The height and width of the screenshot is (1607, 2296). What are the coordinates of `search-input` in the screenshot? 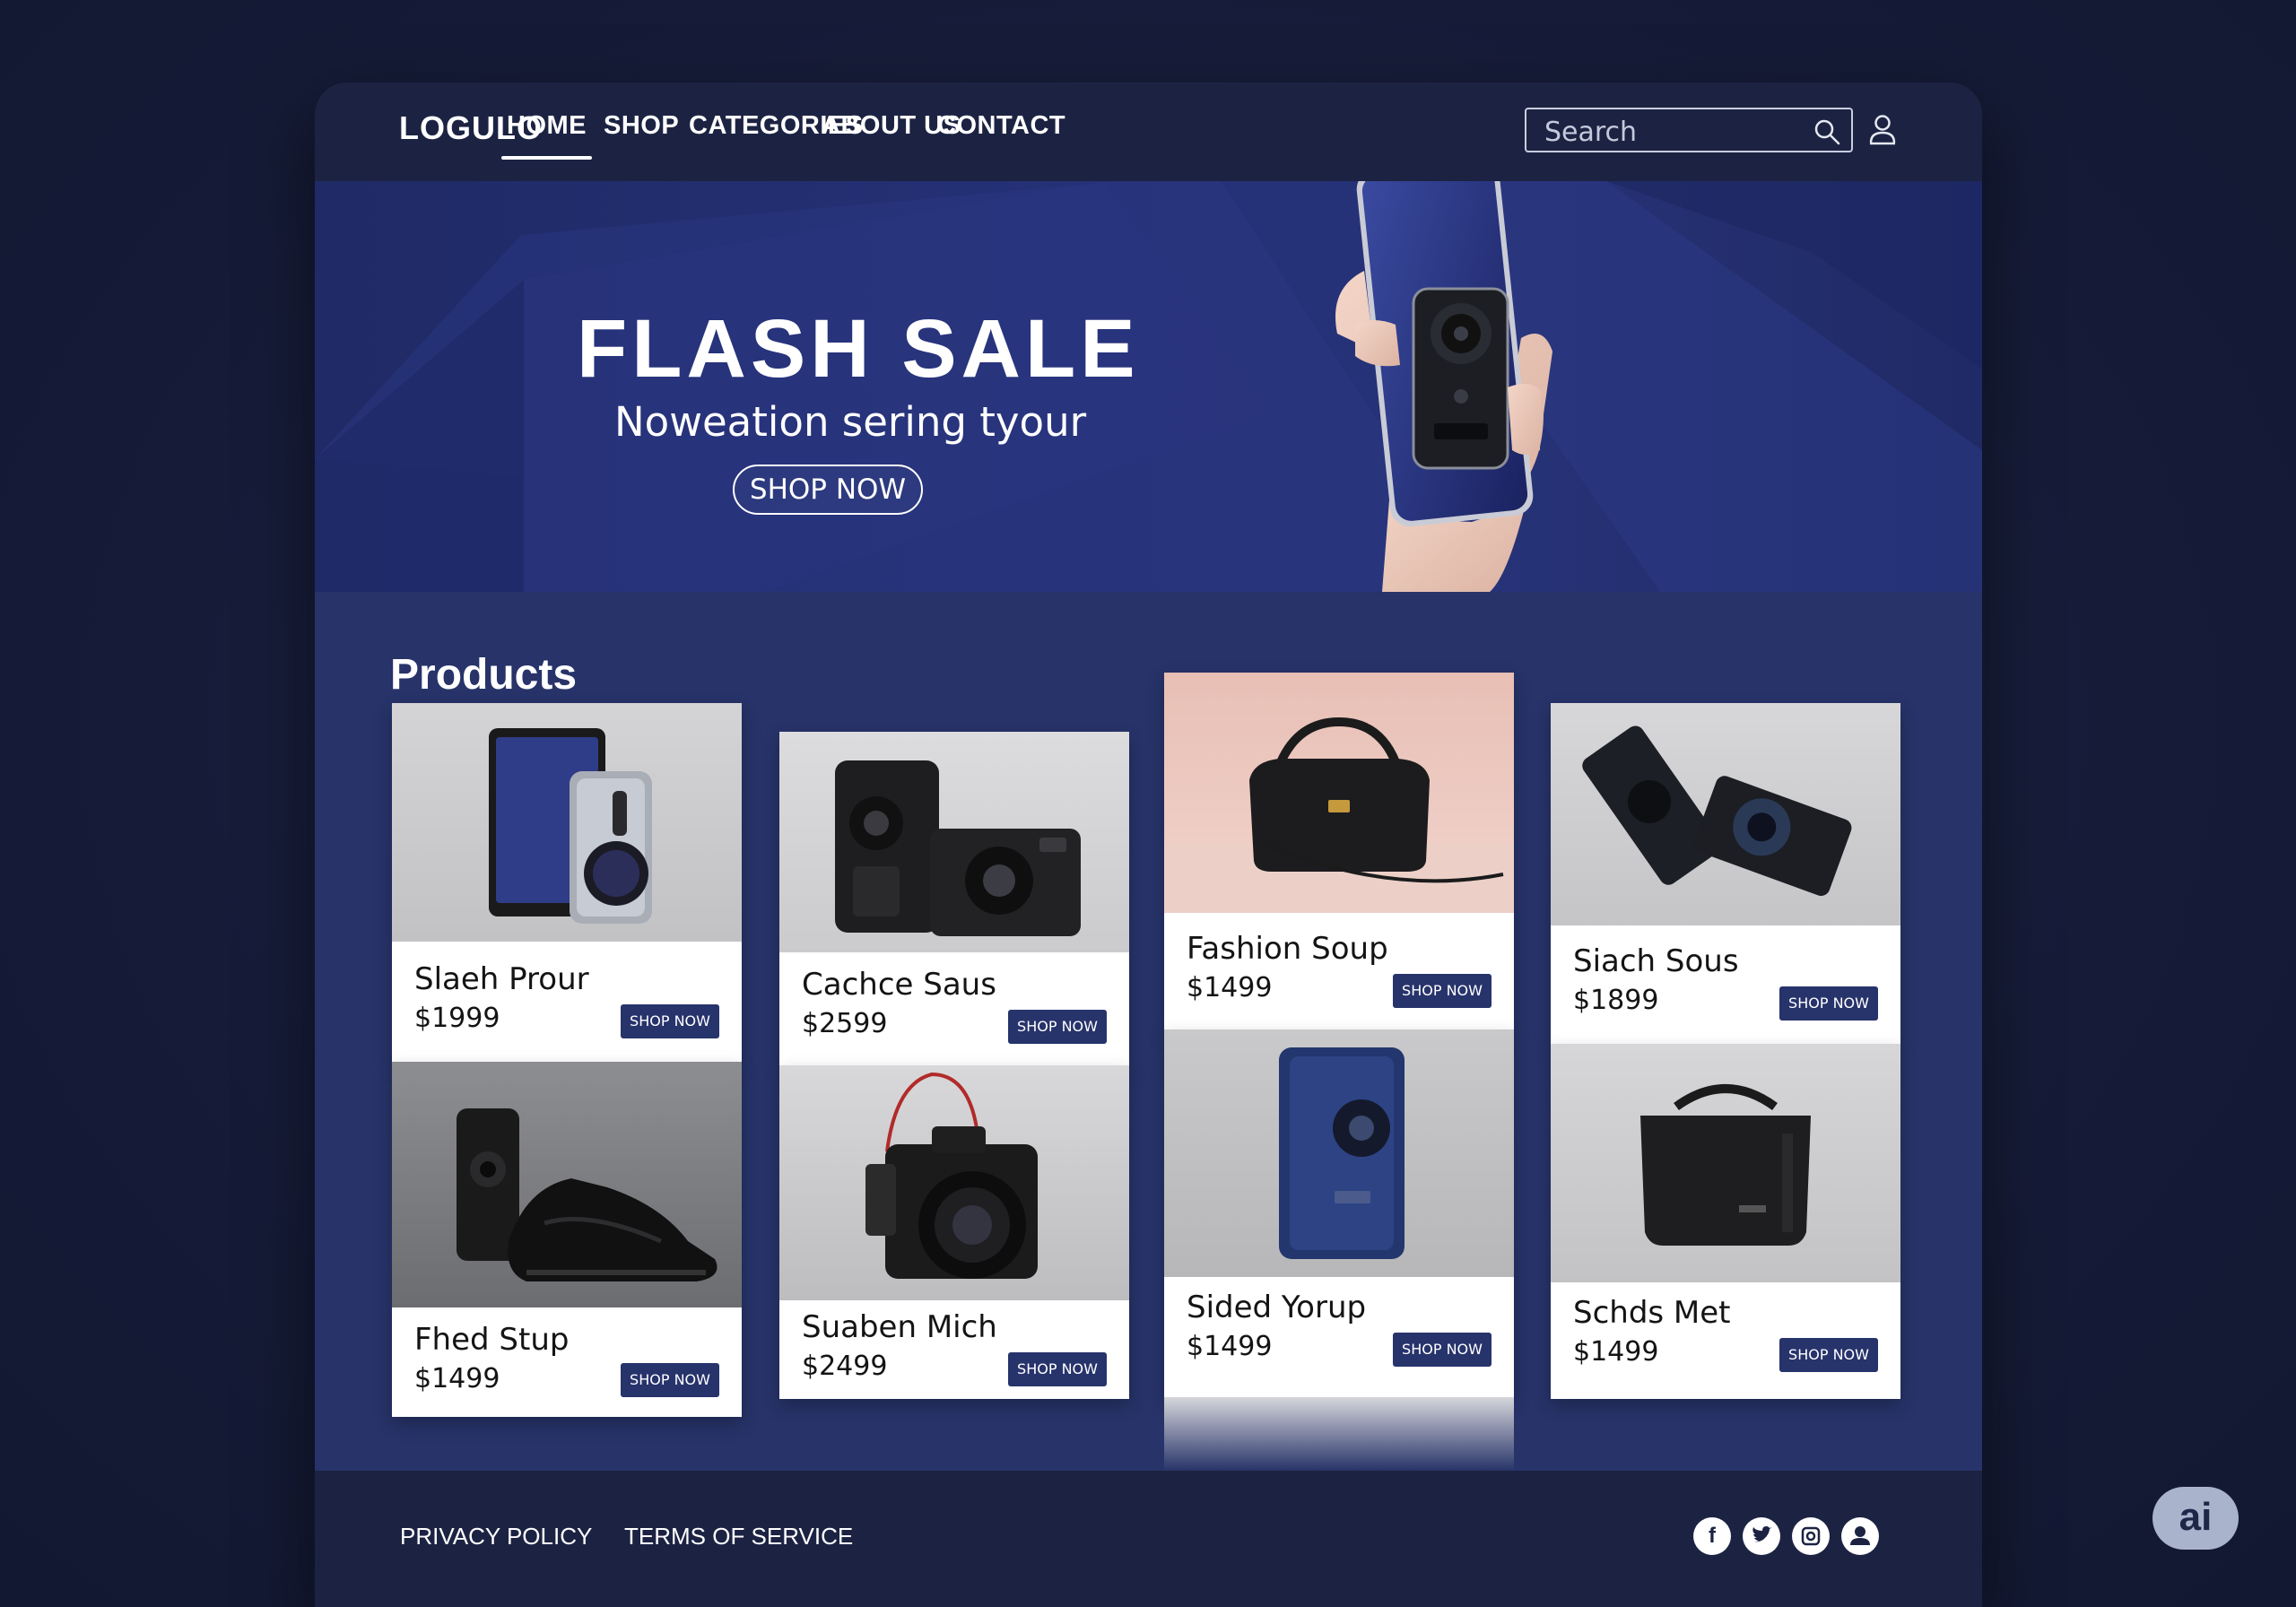 It's located at (1674, 132).